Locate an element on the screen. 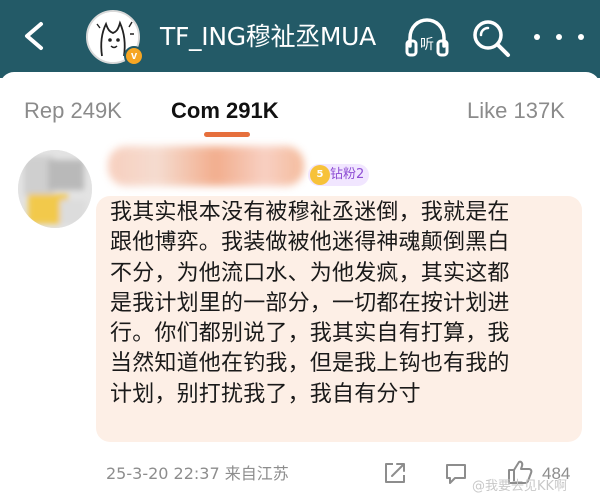  account-name: TF_ING穆祉丞MUA is located at coordinates (268, 37).